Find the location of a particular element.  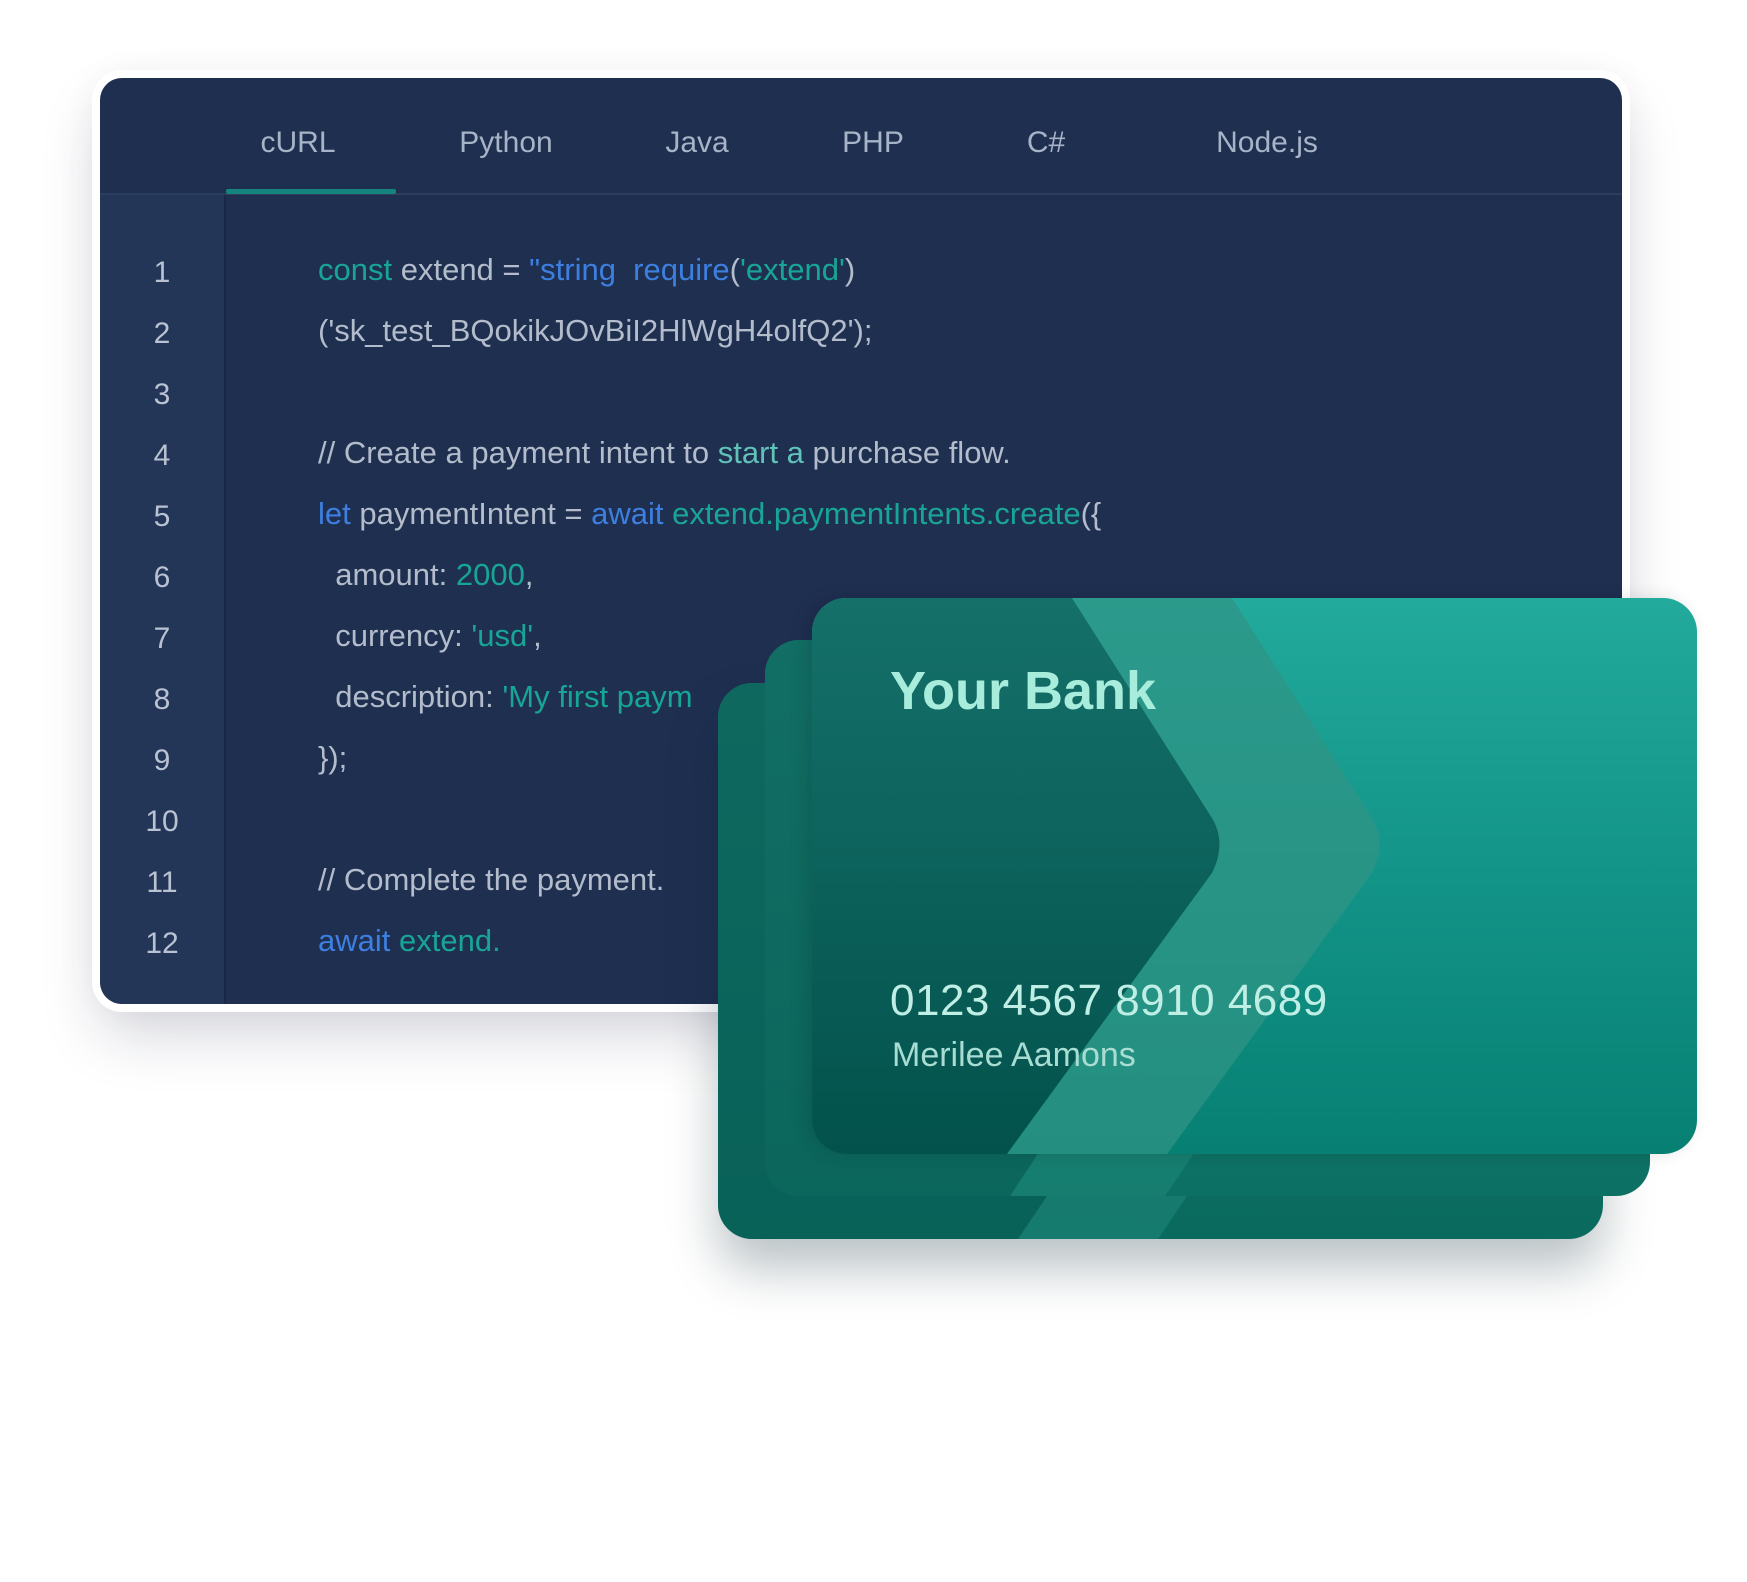

code-token: // Complete the payment. is located at coordinates (491, 879).